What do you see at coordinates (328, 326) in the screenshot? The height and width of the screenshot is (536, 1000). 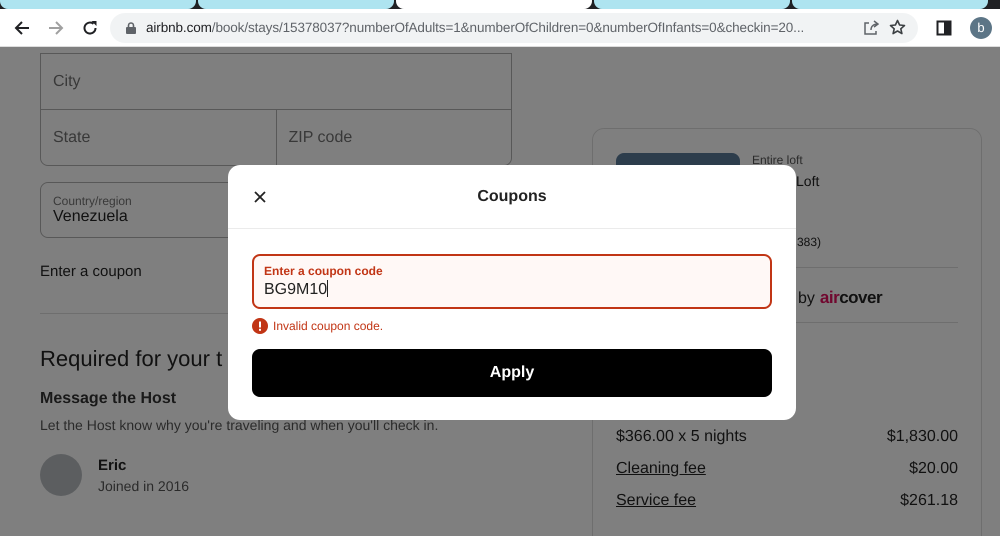 I see `error-message: Invalid coupon code.` at bounding box center [328, 326].